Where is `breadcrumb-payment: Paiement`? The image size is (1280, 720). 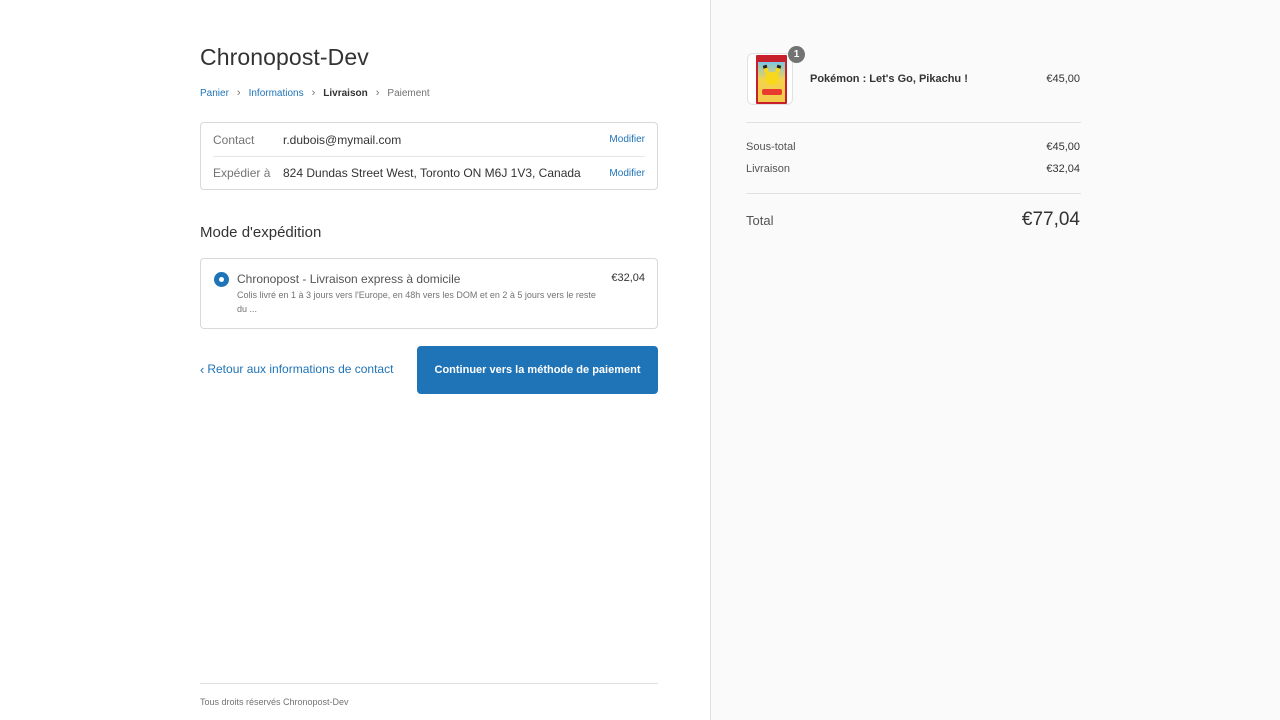
breadcrumb-payment: Paiement is located at coordinates (408, 93).